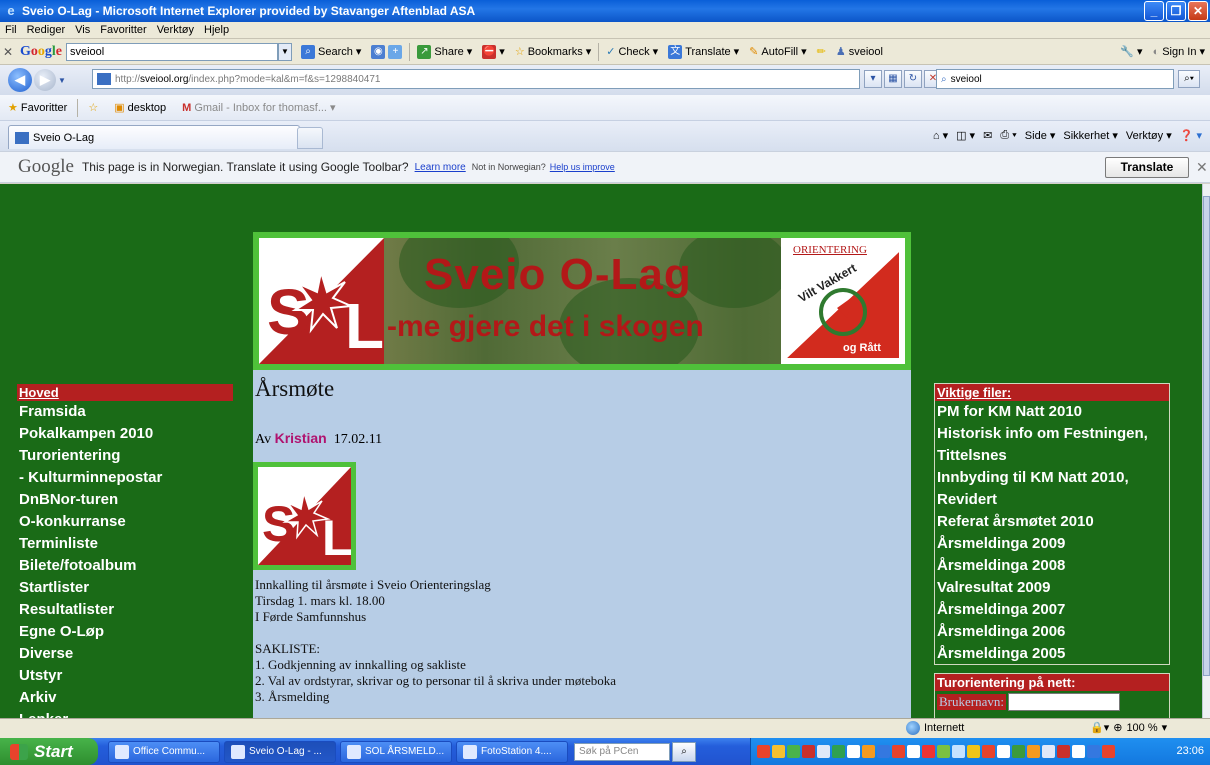 This screenshot has height=765, width=1210. What do you see at coordinates (123, 30) in the screenshot?
I see `menu-favorites: Favoritter` at bounding box center [123, 30].